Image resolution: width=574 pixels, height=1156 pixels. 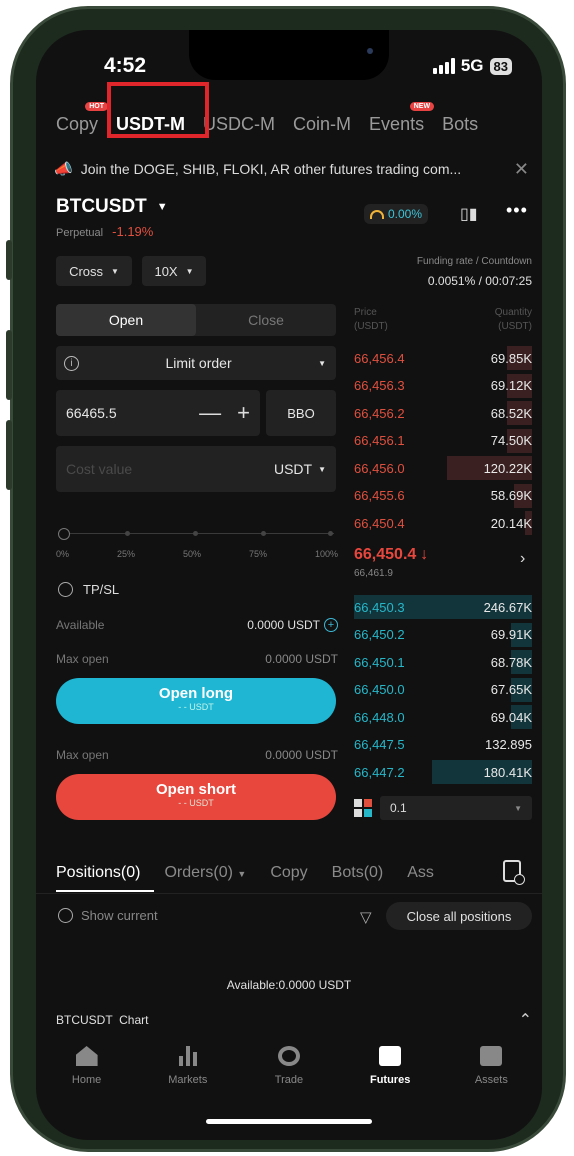 I want to click on pair-selector: BTCUSDT ▼, so click(x=112, y=207).